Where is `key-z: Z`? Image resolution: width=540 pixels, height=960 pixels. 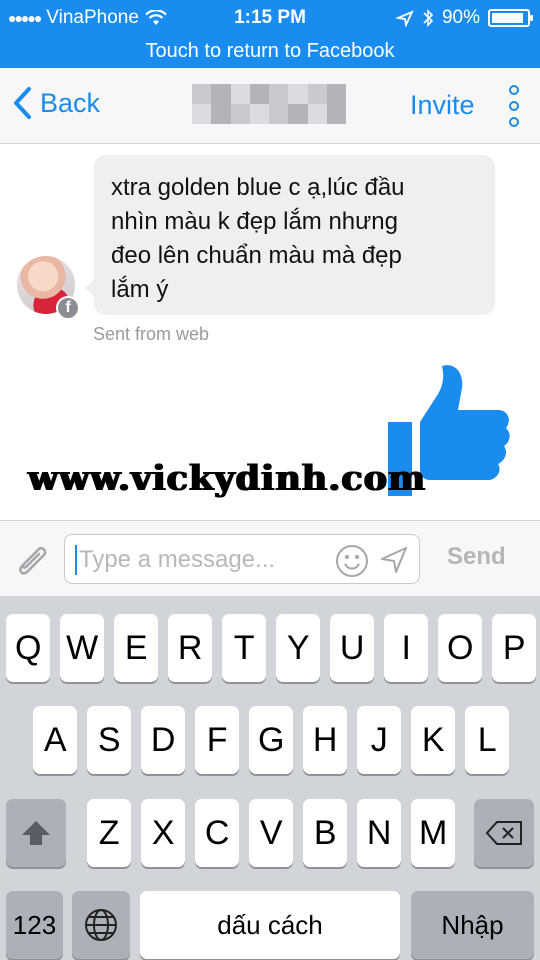
key-z: Z is located at coordinates (109, 833).